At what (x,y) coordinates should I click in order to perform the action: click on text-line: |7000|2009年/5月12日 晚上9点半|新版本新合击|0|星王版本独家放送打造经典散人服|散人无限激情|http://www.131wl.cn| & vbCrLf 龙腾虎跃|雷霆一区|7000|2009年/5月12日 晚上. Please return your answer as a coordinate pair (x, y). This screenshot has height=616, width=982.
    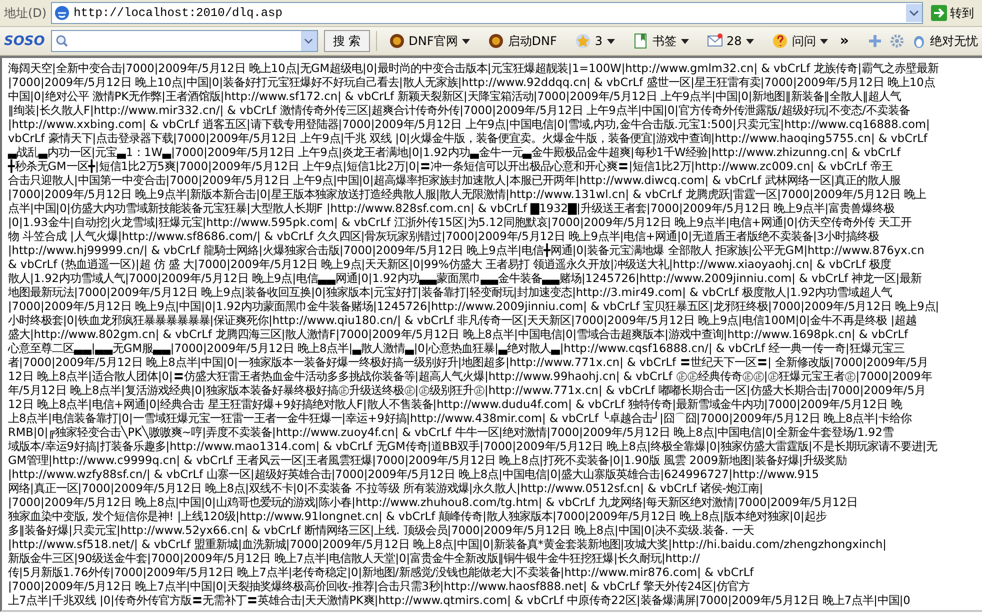
    Looking at the image, I should click on (467, 195).